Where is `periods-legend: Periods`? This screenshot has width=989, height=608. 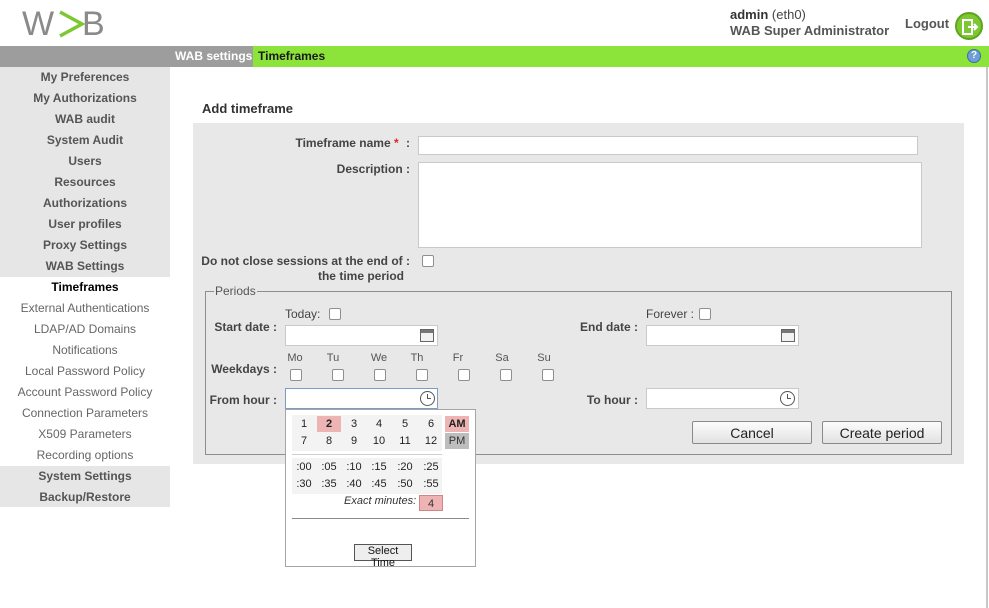
periods-legend: Periods is located at coordinates (235, 291).